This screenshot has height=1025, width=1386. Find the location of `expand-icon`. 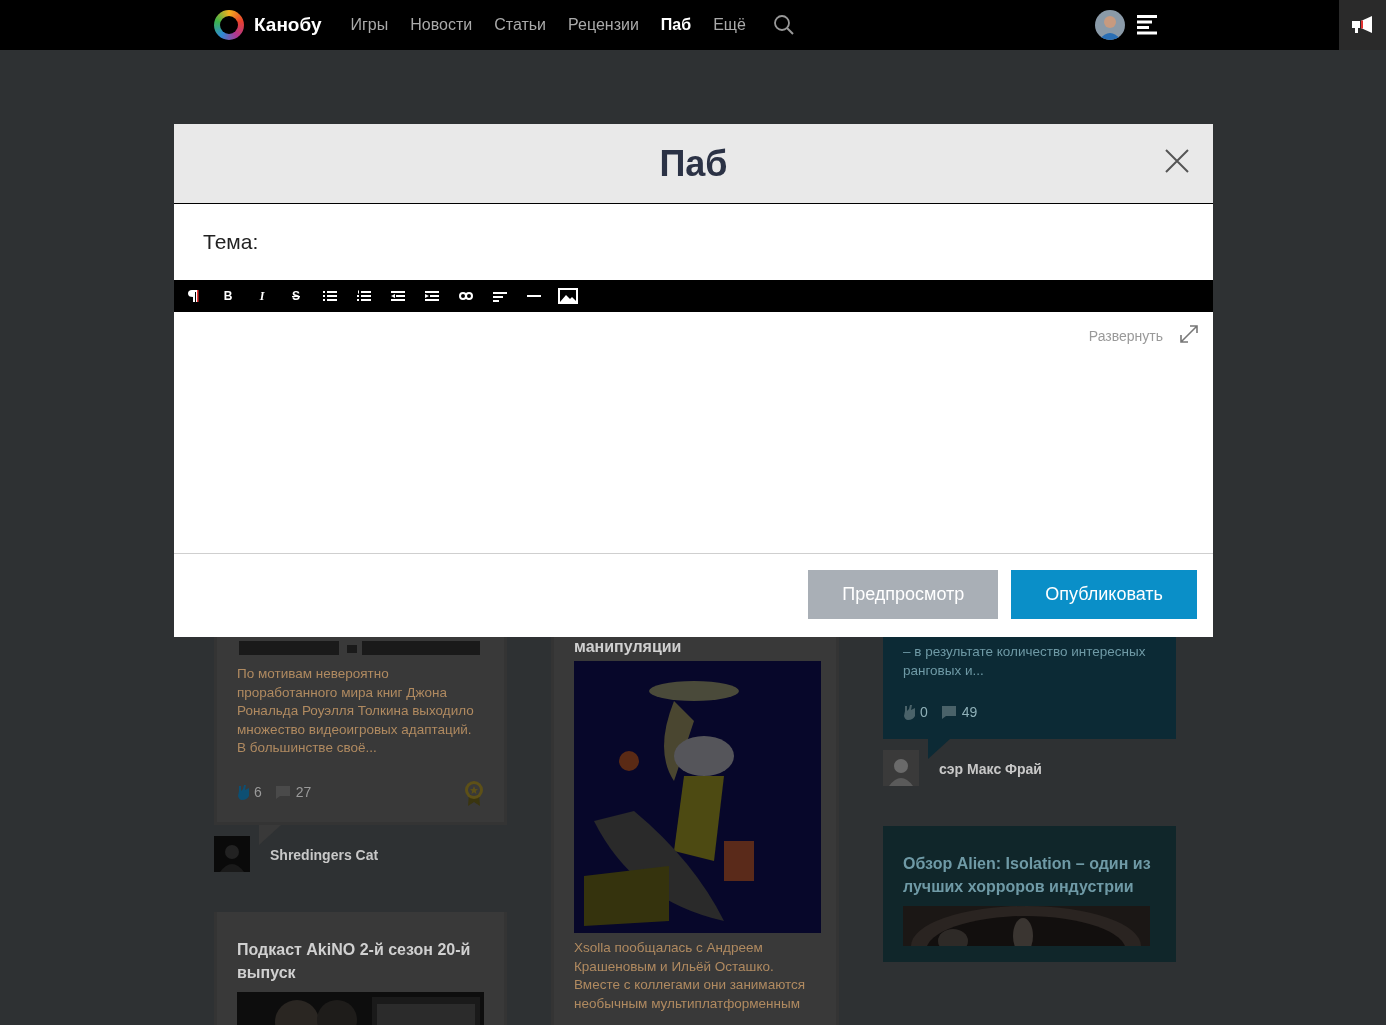

expand-icon is located at coordinates (1189, 334).